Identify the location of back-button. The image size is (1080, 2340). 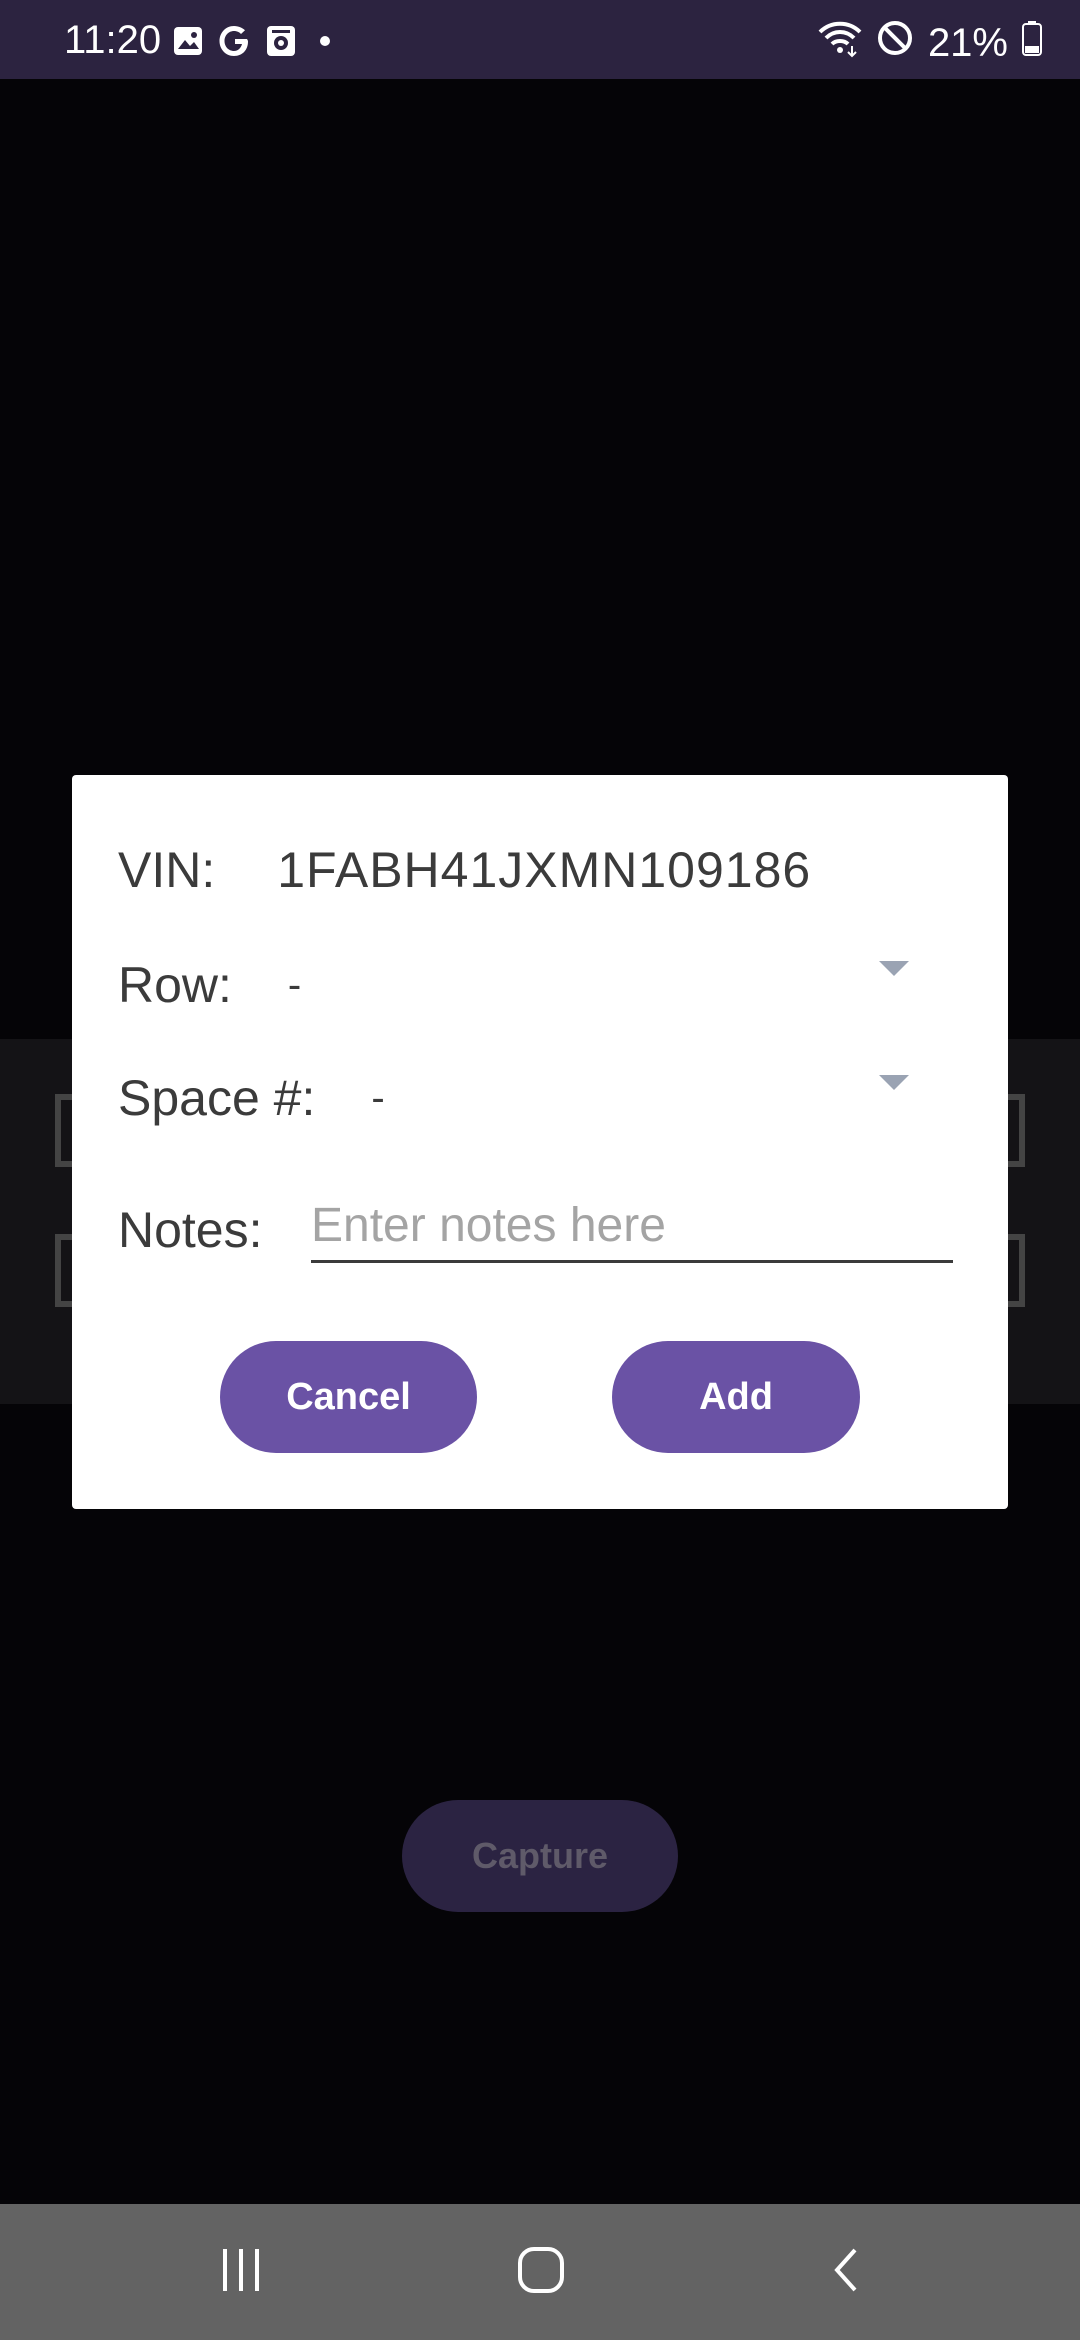
(846, 2272).